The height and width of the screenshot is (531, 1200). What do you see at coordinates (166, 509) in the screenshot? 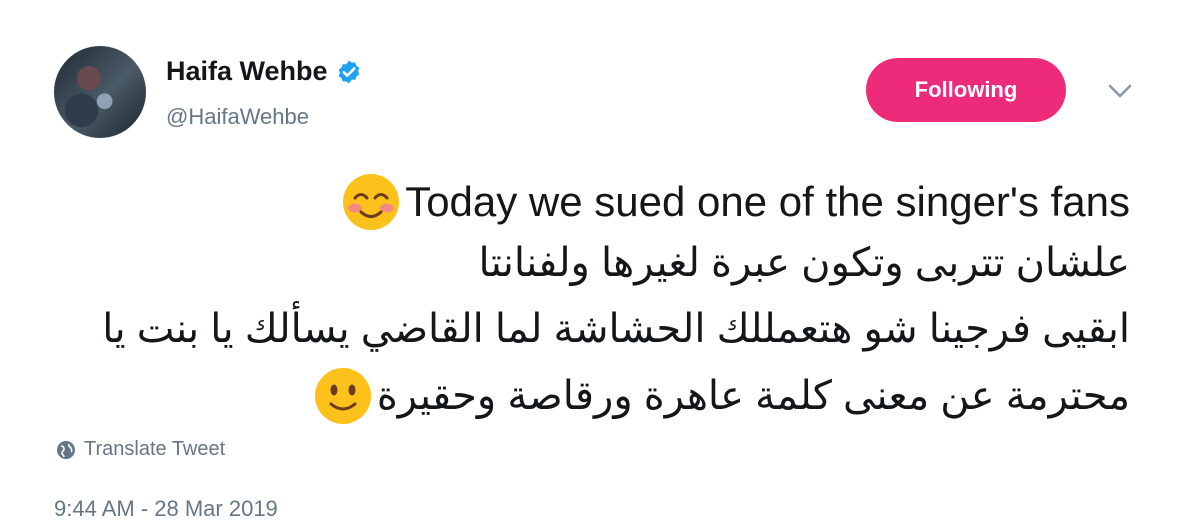
I see `tweet-timestamp: 9:44 AM - 28 Mar 2019` at bounding box center [166, 509].